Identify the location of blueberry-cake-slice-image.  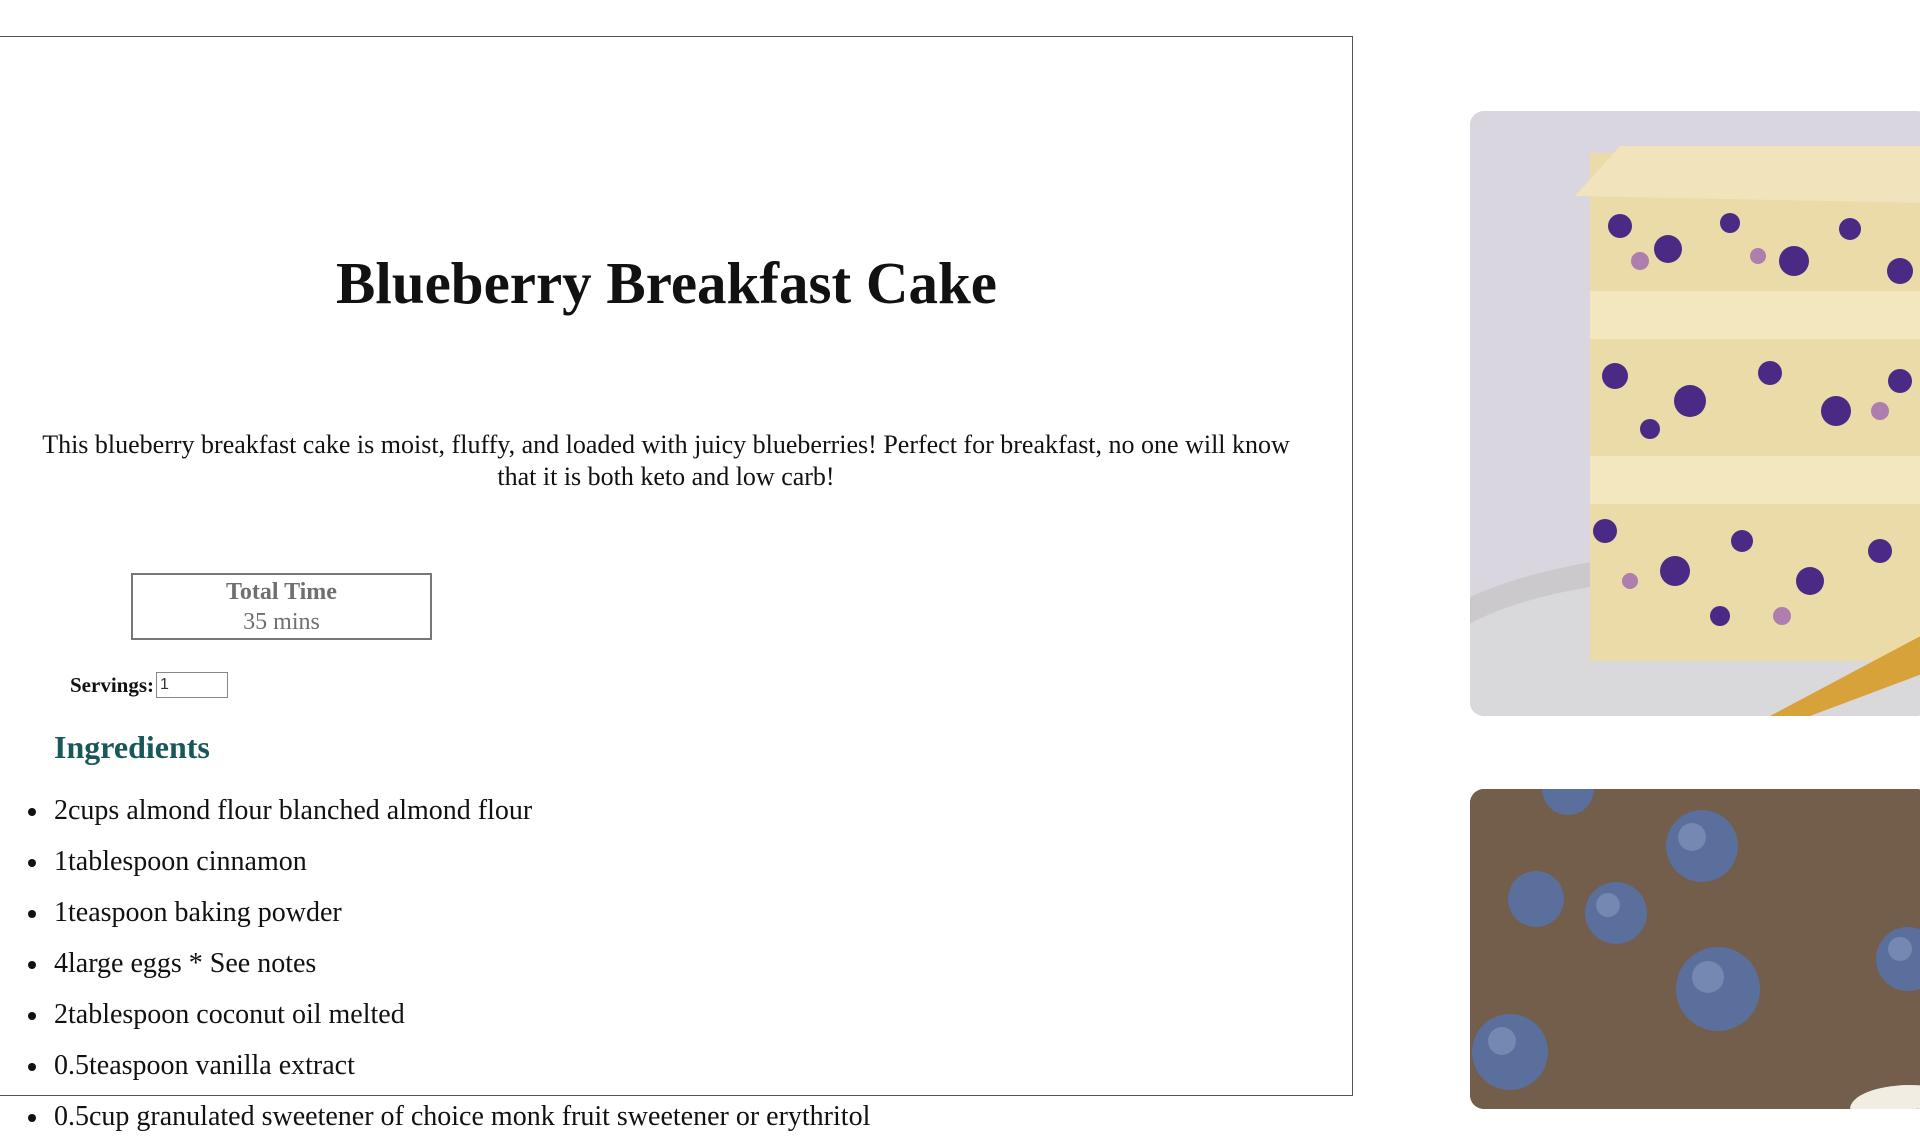
(1695, 413).